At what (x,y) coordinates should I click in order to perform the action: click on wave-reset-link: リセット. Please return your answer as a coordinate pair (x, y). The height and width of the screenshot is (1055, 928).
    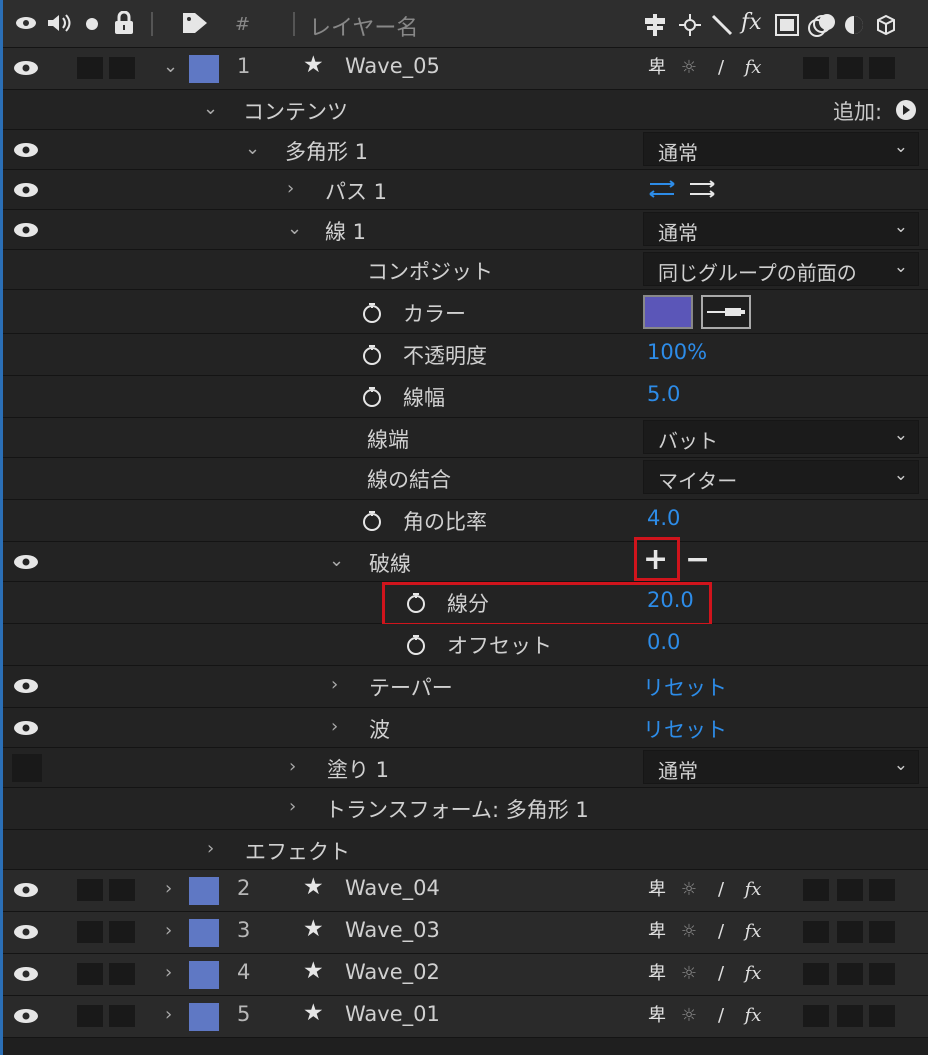
    Looking at the image, I should click on (685, 729).